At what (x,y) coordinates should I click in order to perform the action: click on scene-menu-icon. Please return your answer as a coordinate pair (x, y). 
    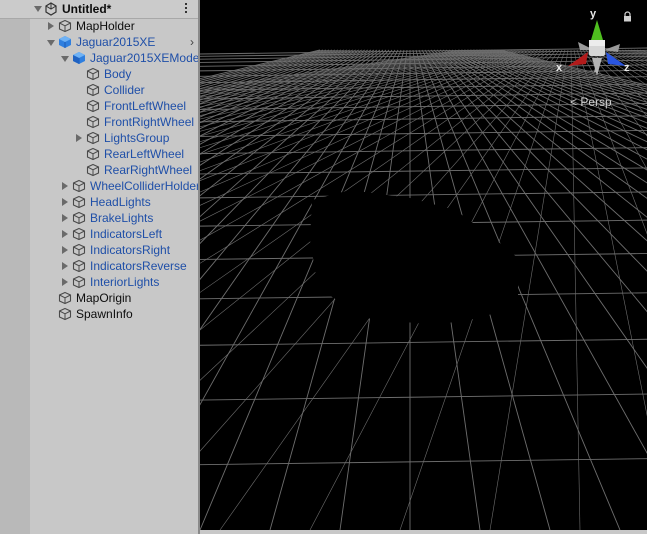
    Looking at the image, I should click on (186, 9).